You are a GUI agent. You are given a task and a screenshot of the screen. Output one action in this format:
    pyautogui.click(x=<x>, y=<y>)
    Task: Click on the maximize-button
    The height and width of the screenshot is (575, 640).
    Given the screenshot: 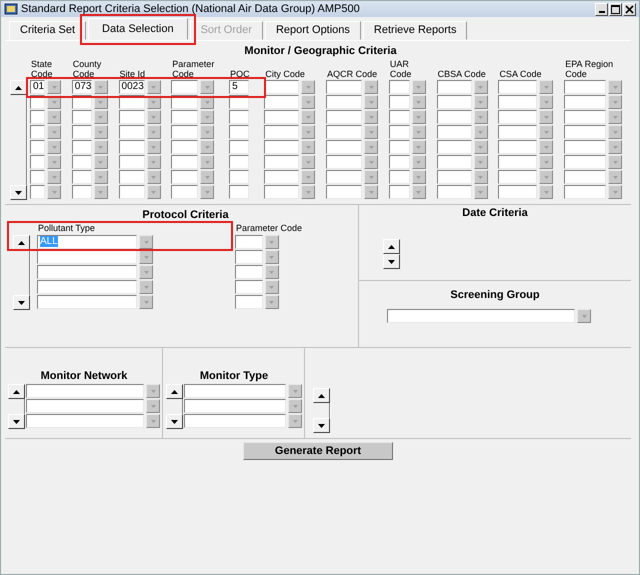 What is the action you would take?
    pyautogui.click(x=615, y=9)
    